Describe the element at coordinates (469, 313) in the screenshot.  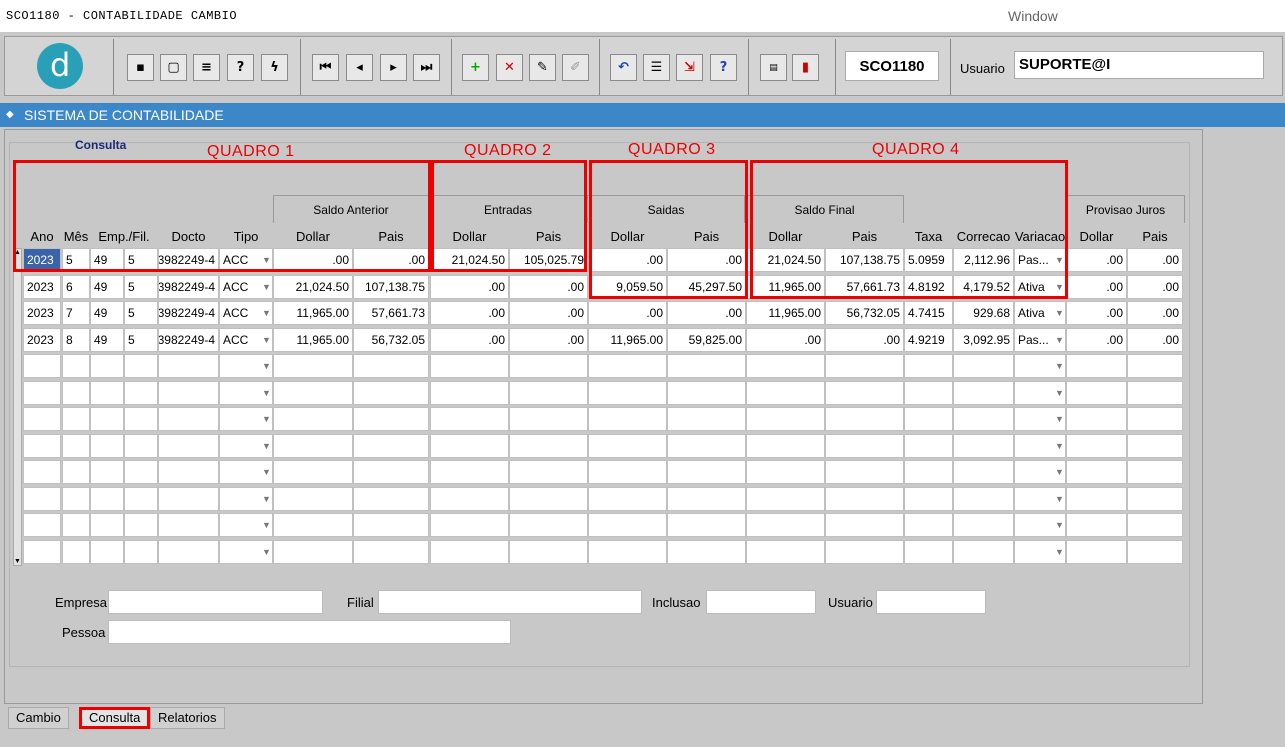
I see `cell-entradas-dollar: .00` at that location.